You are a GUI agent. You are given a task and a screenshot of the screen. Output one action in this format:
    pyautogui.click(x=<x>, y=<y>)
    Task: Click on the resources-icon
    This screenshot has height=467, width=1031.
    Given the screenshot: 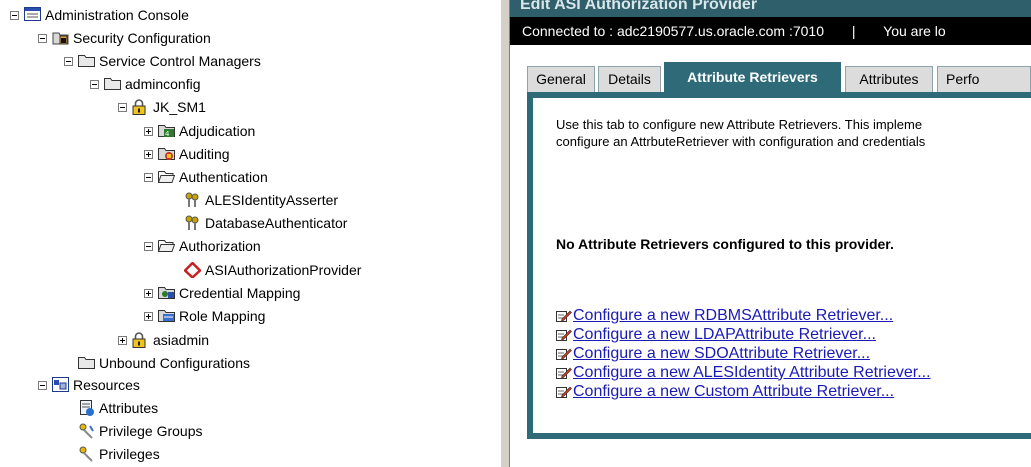 What is the action you would take?
    pyautogui.click(x=60, y=385)
    